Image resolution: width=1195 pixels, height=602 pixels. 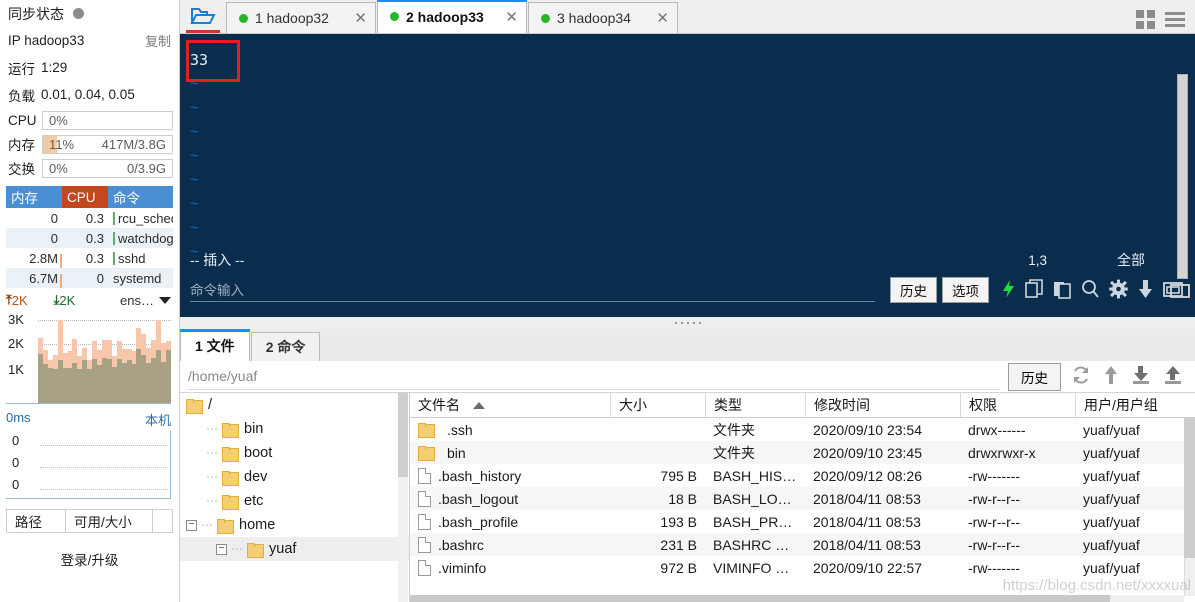 I want to click on tab-hadoop32: 1 hadoop32 ✕, so click(x=301, y=17).